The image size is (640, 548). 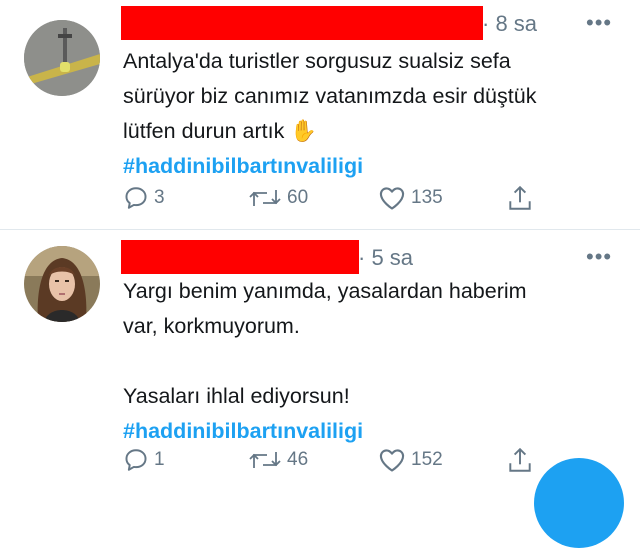 What do you see at coordinates (320, 460) in the screenshot?
I see `tweet-actions: 1 46 152` at bounding box center [320, 460].